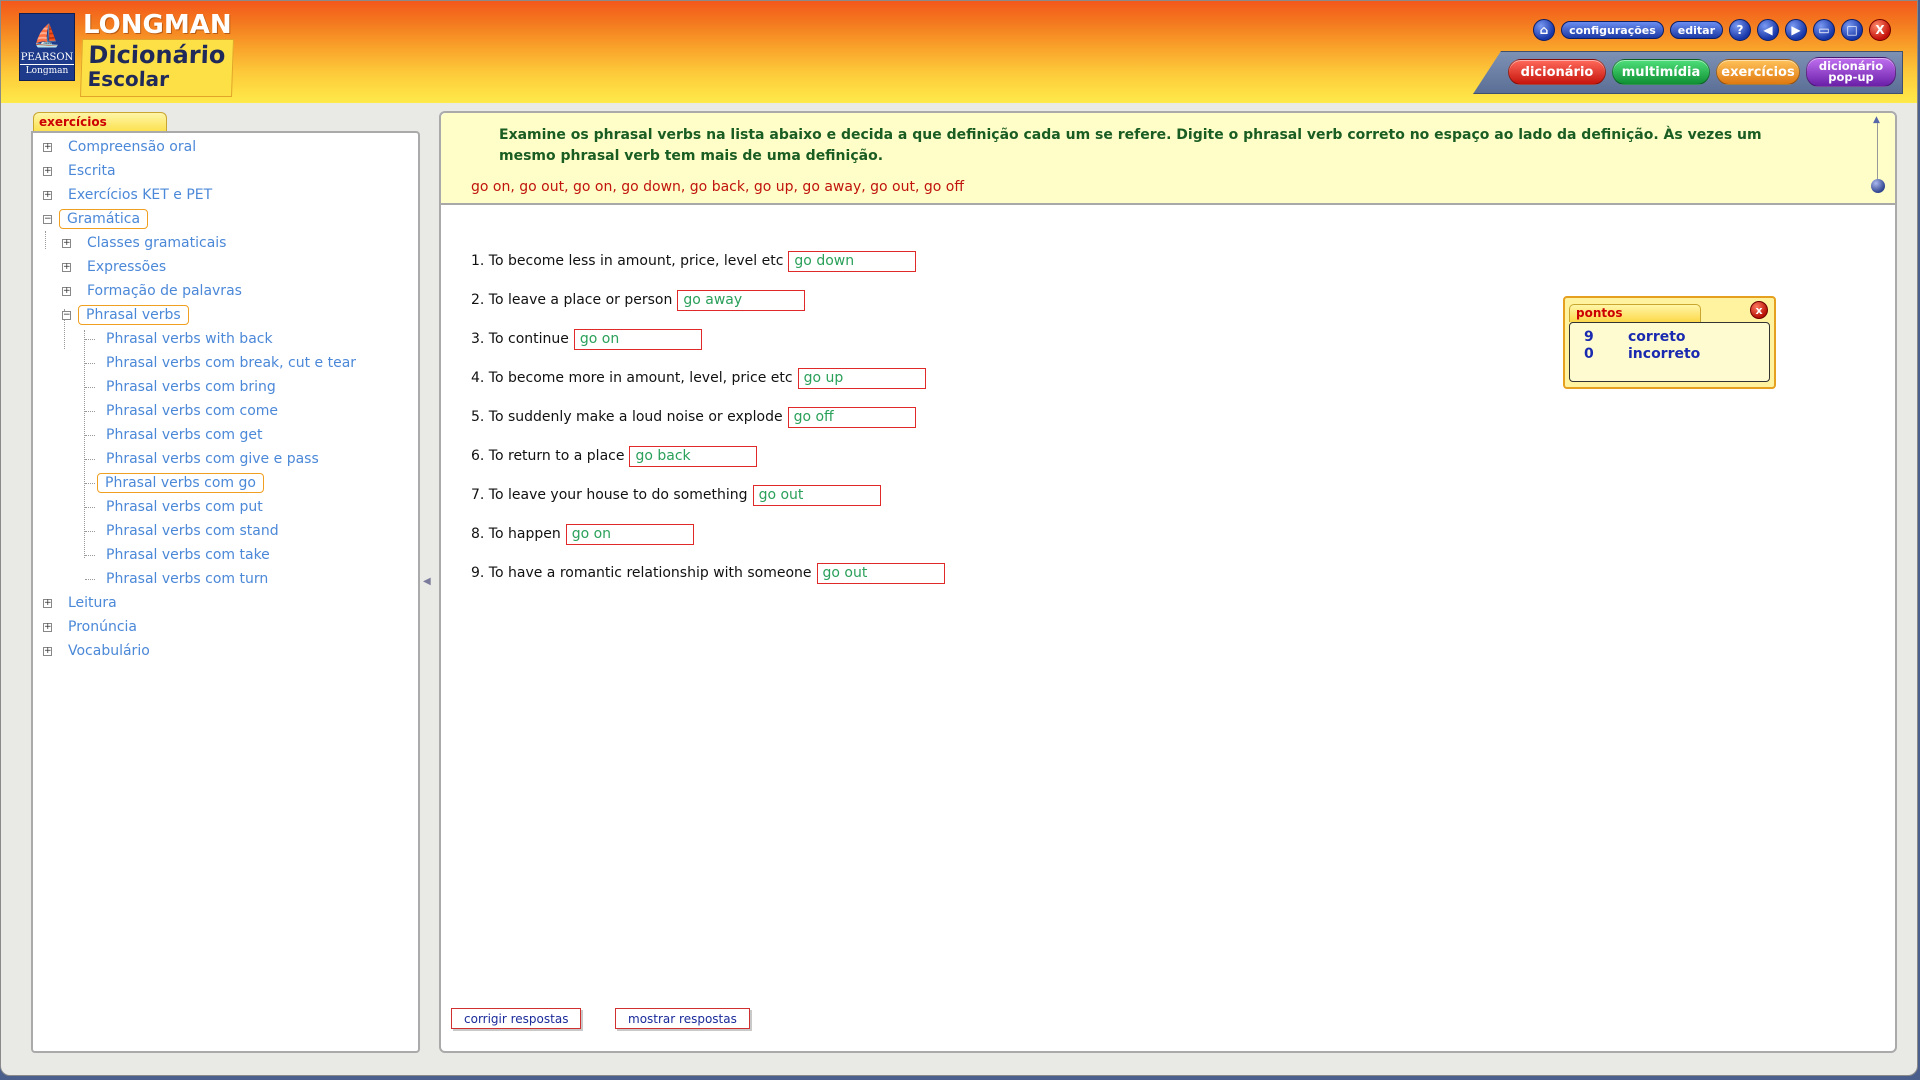 This screenshot has height=1080, width=1920. Describe the element at coordinates (548, 456) in the screenshot. I see `question-text: 6. To return to a place` at that location.